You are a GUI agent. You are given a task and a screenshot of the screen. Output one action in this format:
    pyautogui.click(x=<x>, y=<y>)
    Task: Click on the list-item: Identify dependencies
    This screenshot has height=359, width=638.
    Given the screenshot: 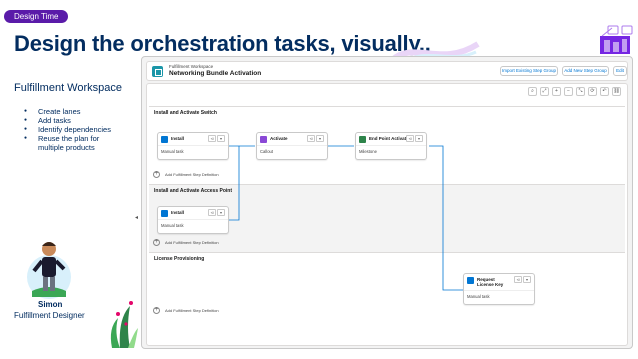 What is the action you would take?
    pyautogui.click(x=69, y=129)
    